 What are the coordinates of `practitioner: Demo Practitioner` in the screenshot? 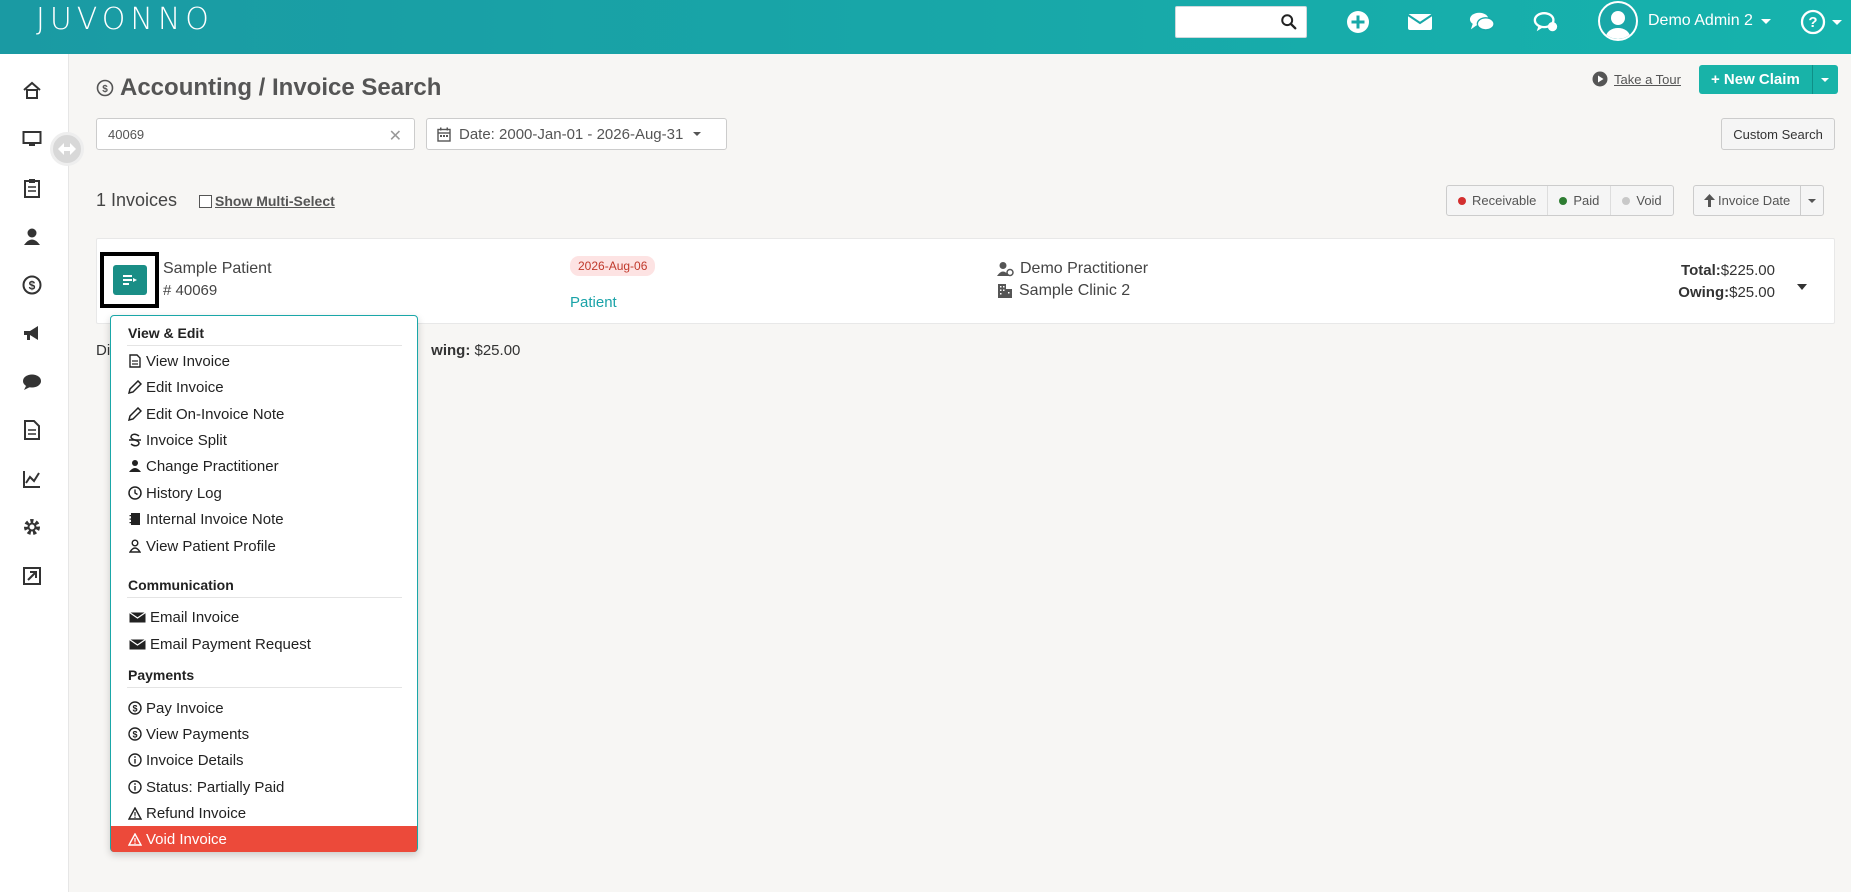 It's located at (1072, 269).